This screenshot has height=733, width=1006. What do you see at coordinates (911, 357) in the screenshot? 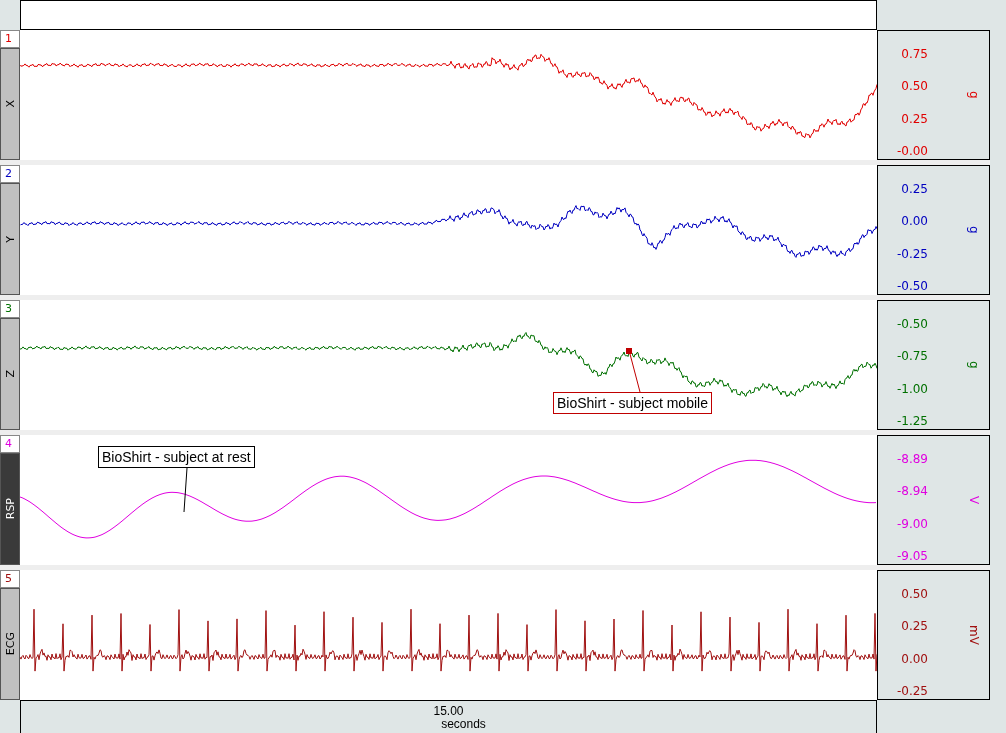
I see `tick-label: -0.75` at bounding box center [911, 357].